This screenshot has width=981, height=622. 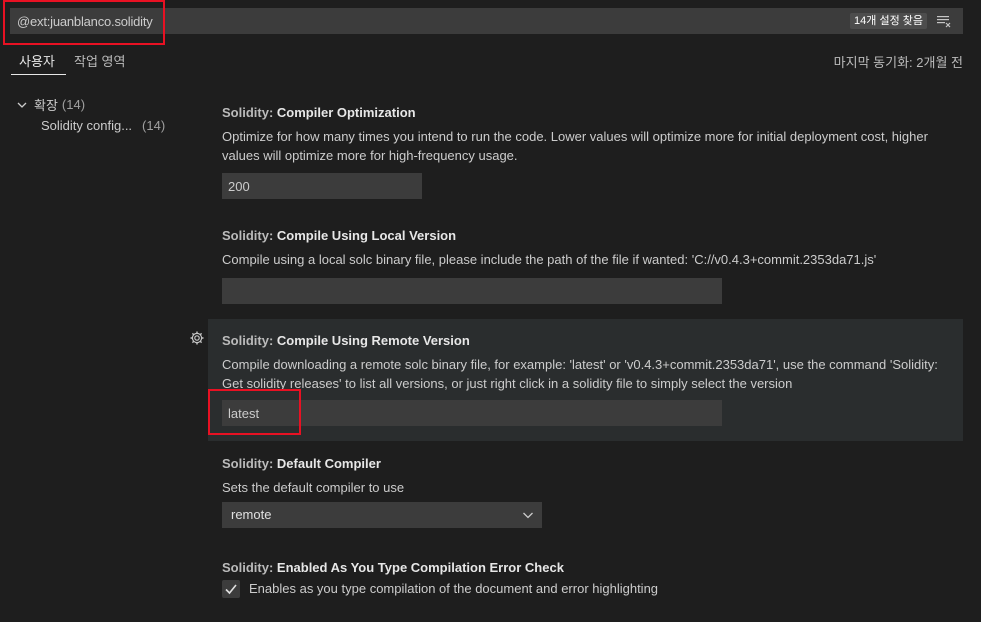 What do you see at coordinates (38, 74) in the screenshot?
I see `active-tab-indicator` at bounding box center [38, 74].